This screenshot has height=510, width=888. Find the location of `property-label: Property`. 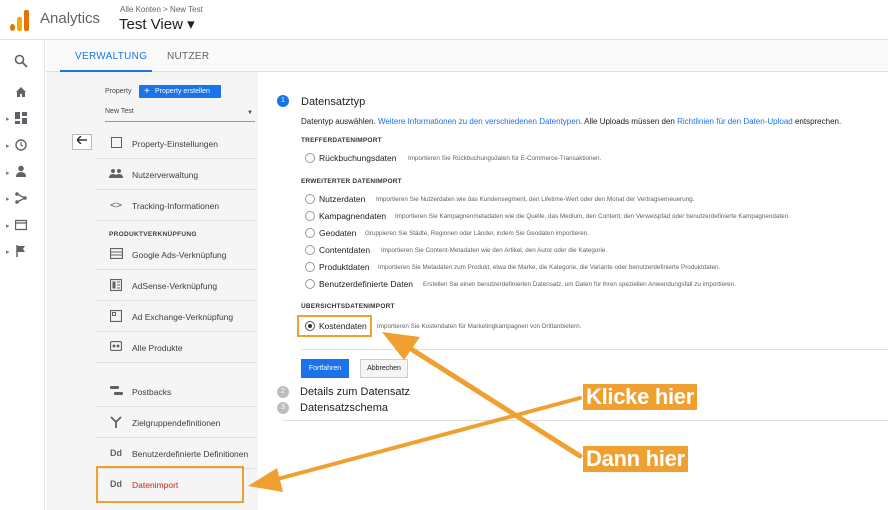

property-label: Property is located at coordinates (118, 91).